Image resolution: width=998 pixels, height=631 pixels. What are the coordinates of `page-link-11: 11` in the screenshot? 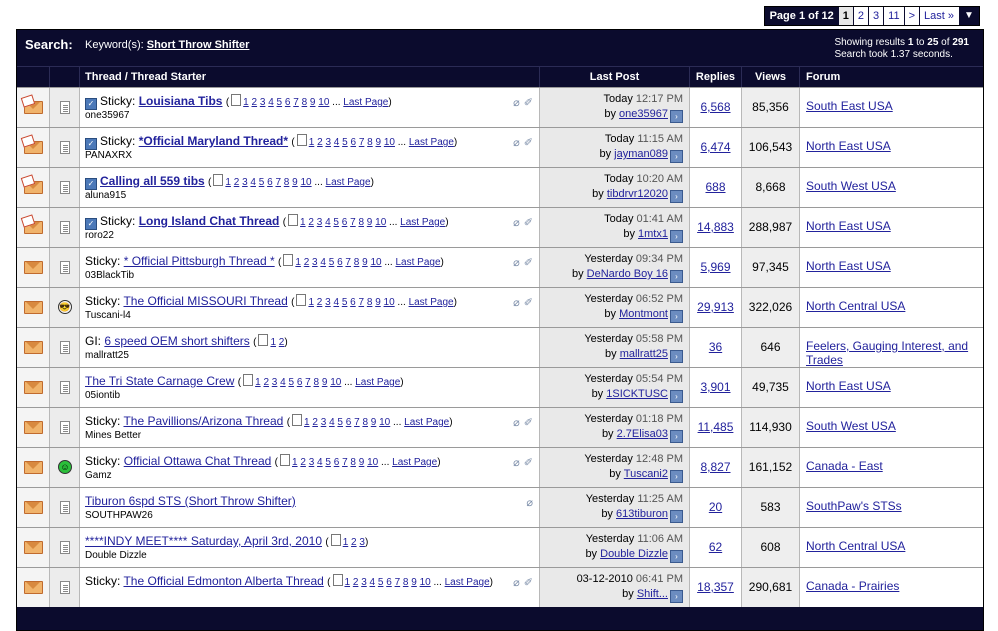 It's located at (893, 16).